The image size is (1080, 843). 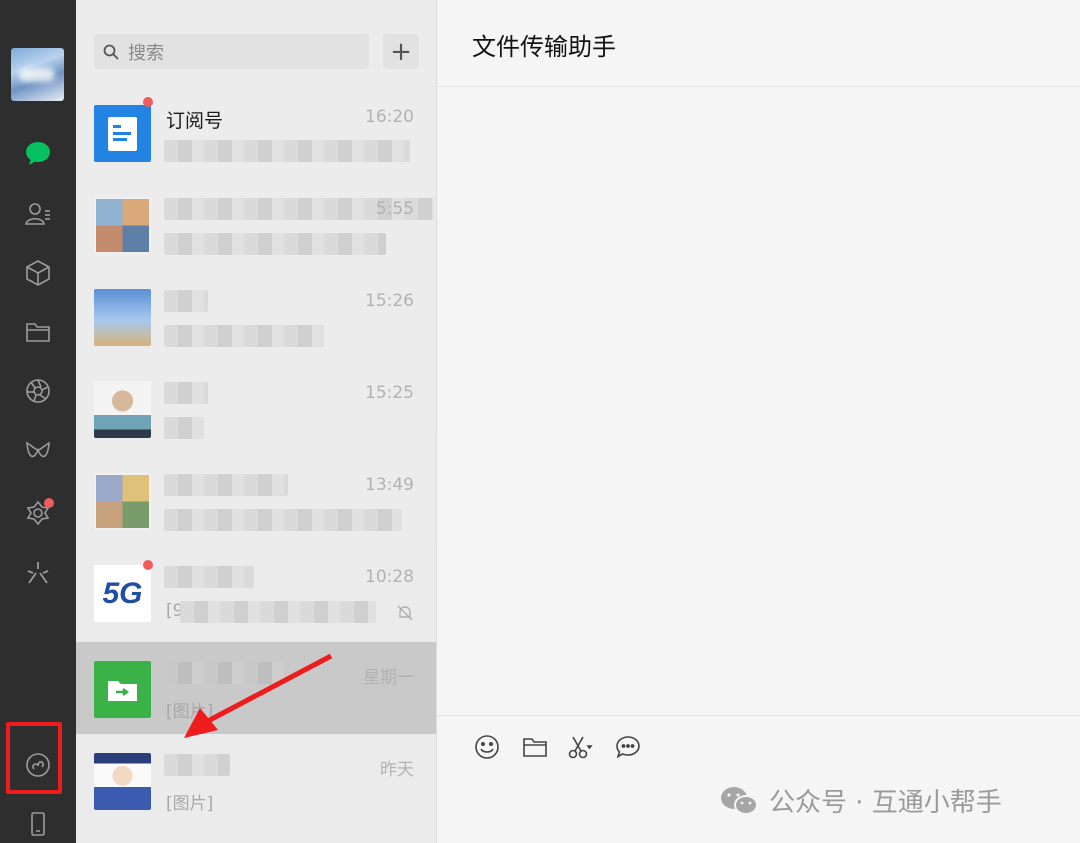 What do you see at coordinates (38, 452) in the screenshot?
I see `channels-icon` at bounding box center [38, 452].